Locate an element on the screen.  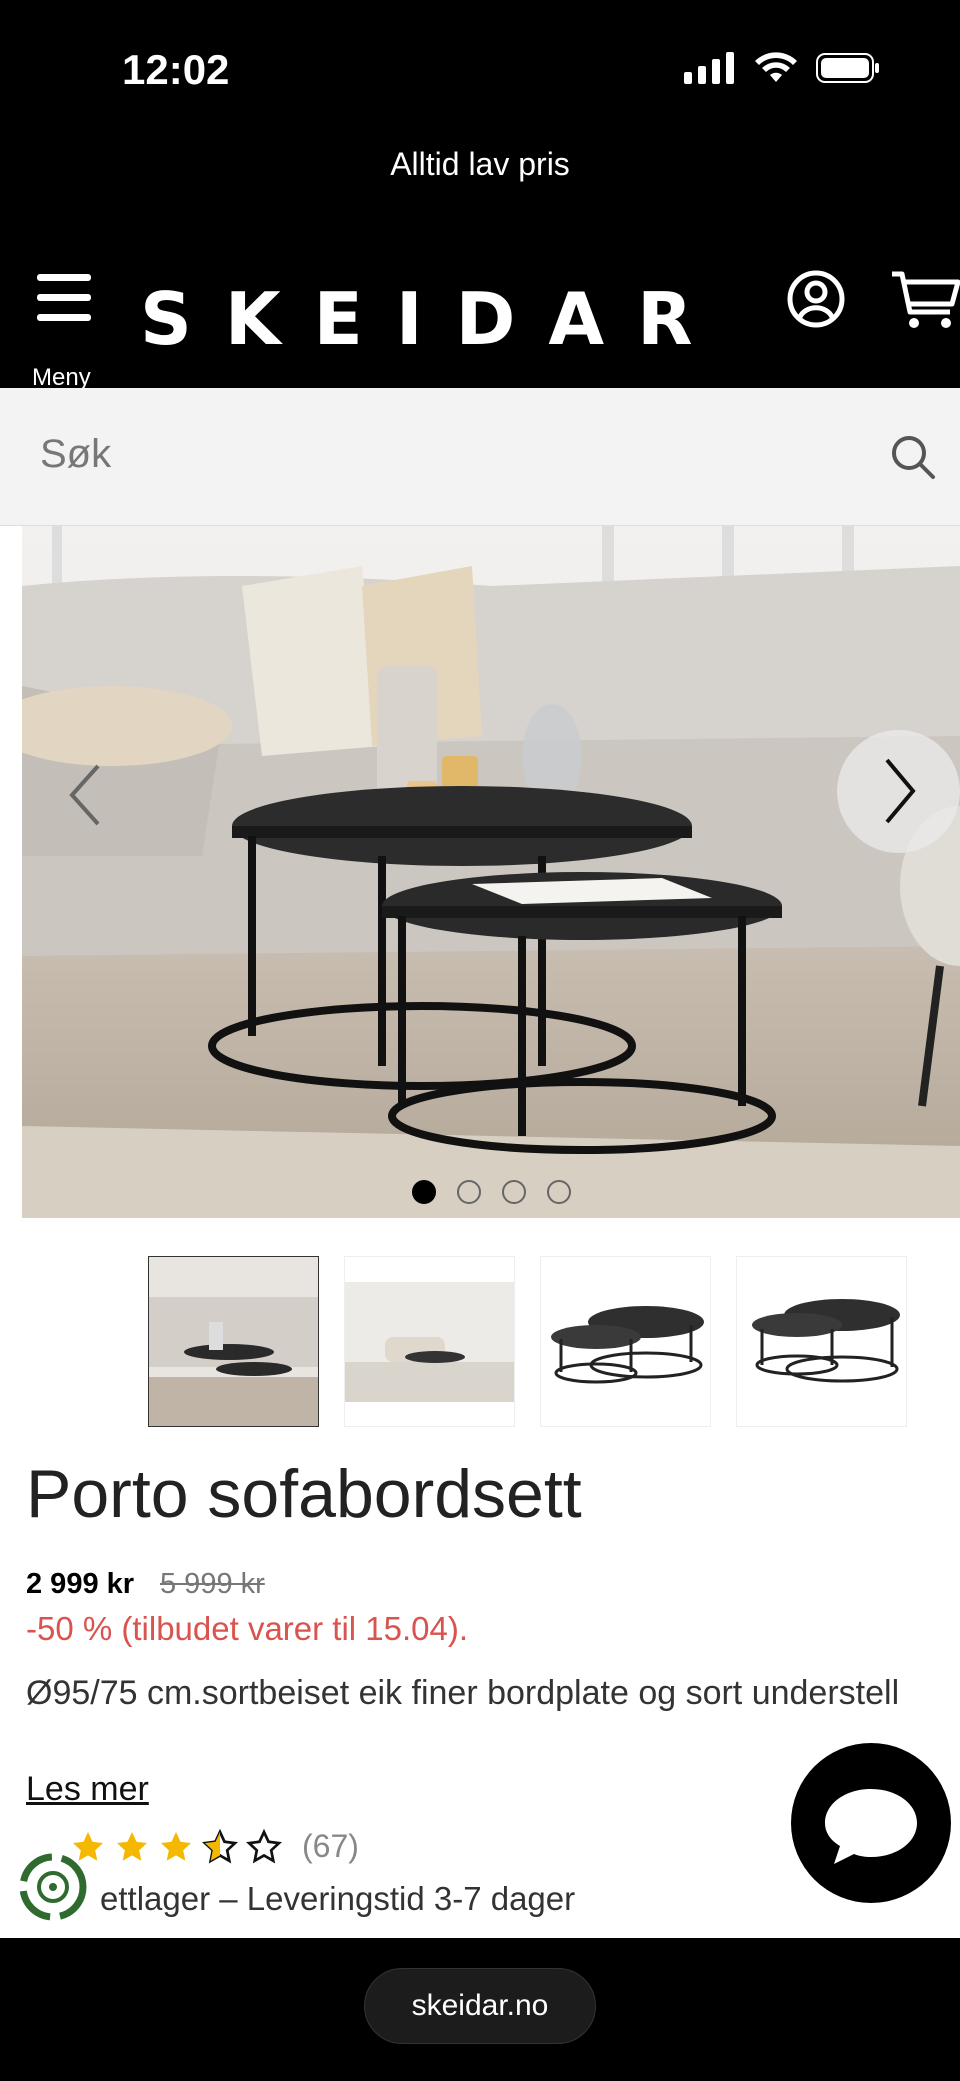
status-time: 12:02 is located at coordinates (176, 69).